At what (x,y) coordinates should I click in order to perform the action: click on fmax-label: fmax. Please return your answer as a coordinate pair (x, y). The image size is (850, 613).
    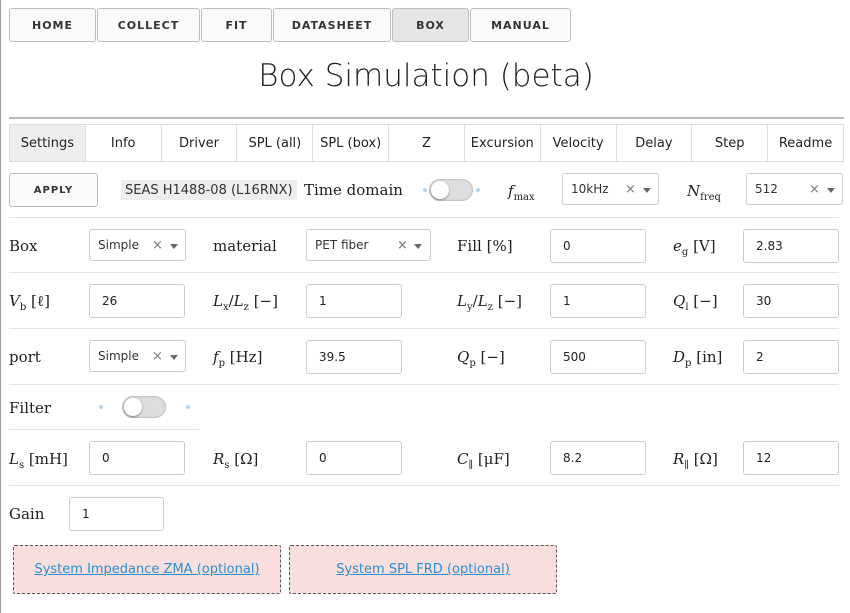
    Looking at the image, I should click on (521, 192).